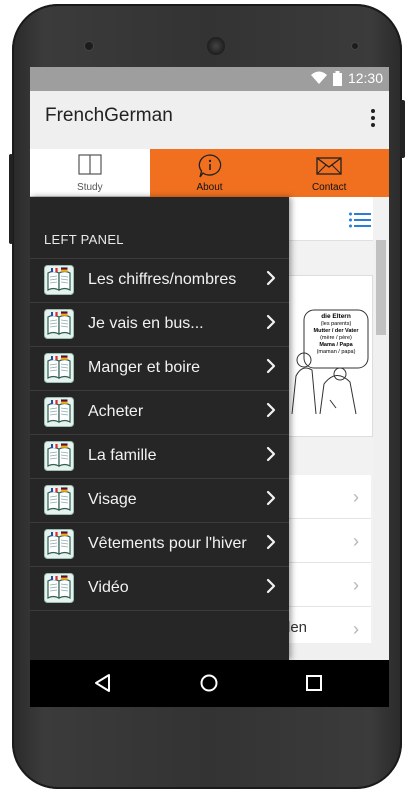 This screenshot has width=414, height=793. What do you see at coordinates (360, 220) in the screenshot?
I see `list-menu-icon` at bounding box center [360, 220].